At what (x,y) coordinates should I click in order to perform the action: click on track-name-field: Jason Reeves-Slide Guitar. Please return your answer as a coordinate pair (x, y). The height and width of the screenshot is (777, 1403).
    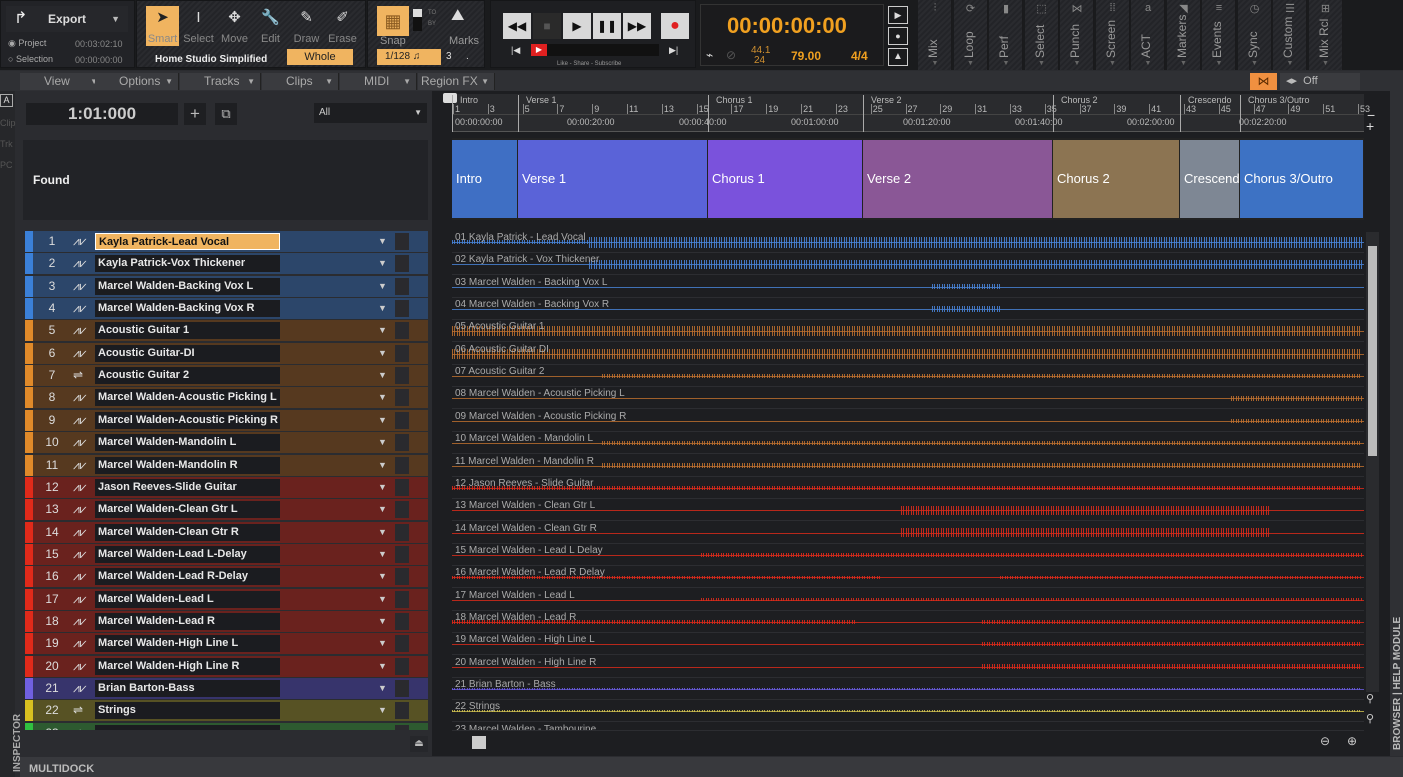
    Looking at the image, I should click on (187, 487).